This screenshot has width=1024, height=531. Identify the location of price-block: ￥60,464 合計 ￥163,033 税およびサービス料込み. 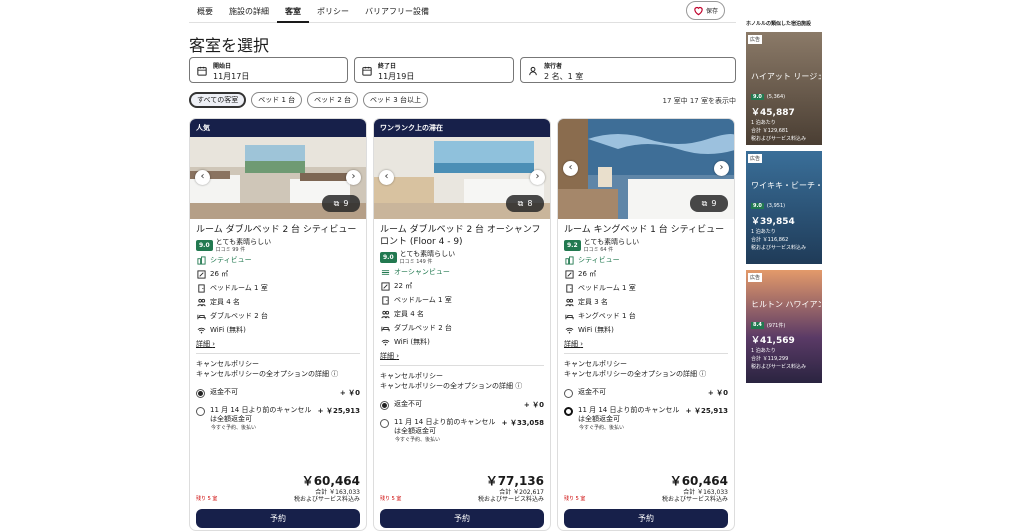
(695, 487).